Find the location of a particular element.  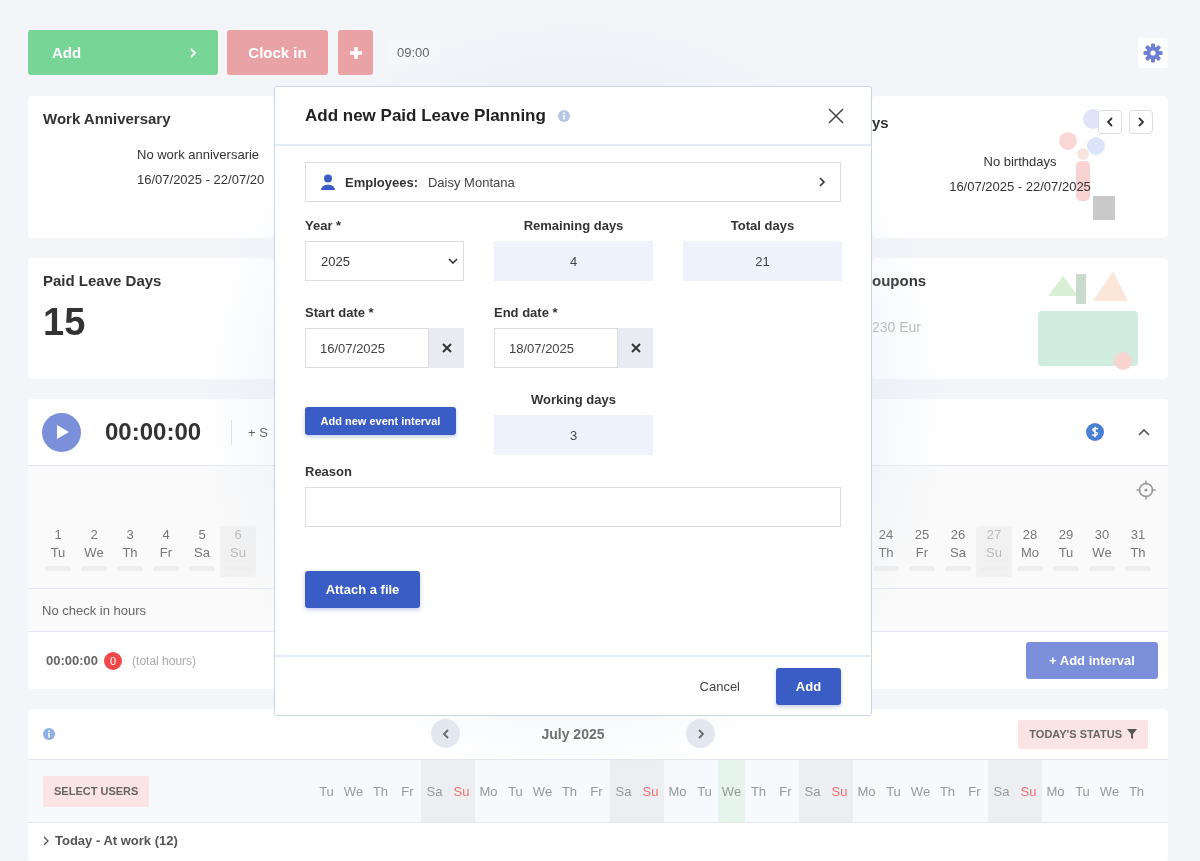

target-icon is located at coordinates (1146, 490).